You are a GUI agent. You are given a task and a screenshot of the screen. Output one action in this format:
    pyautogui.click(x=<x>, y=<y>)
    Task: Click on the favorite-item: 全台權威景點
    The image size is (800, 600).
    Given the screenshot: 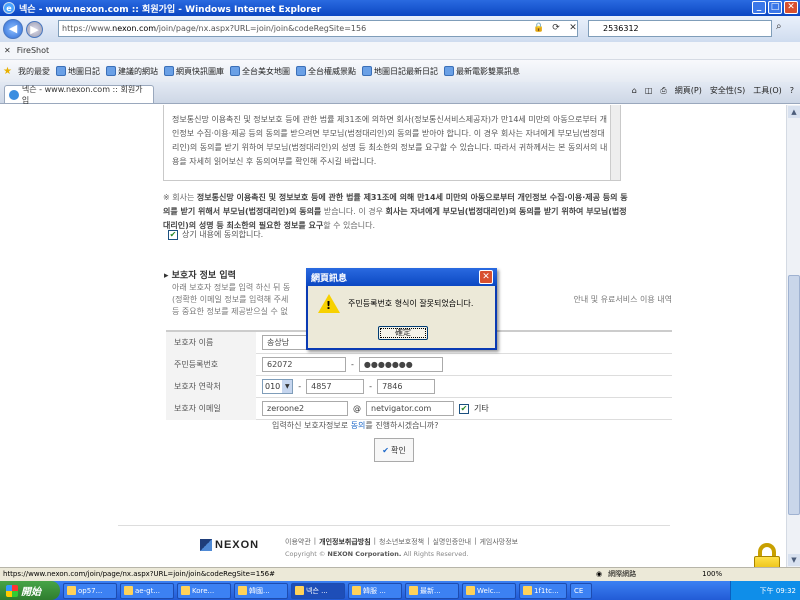 What is the action you would take?
    pyautogui.click(x=325, y=71)
    